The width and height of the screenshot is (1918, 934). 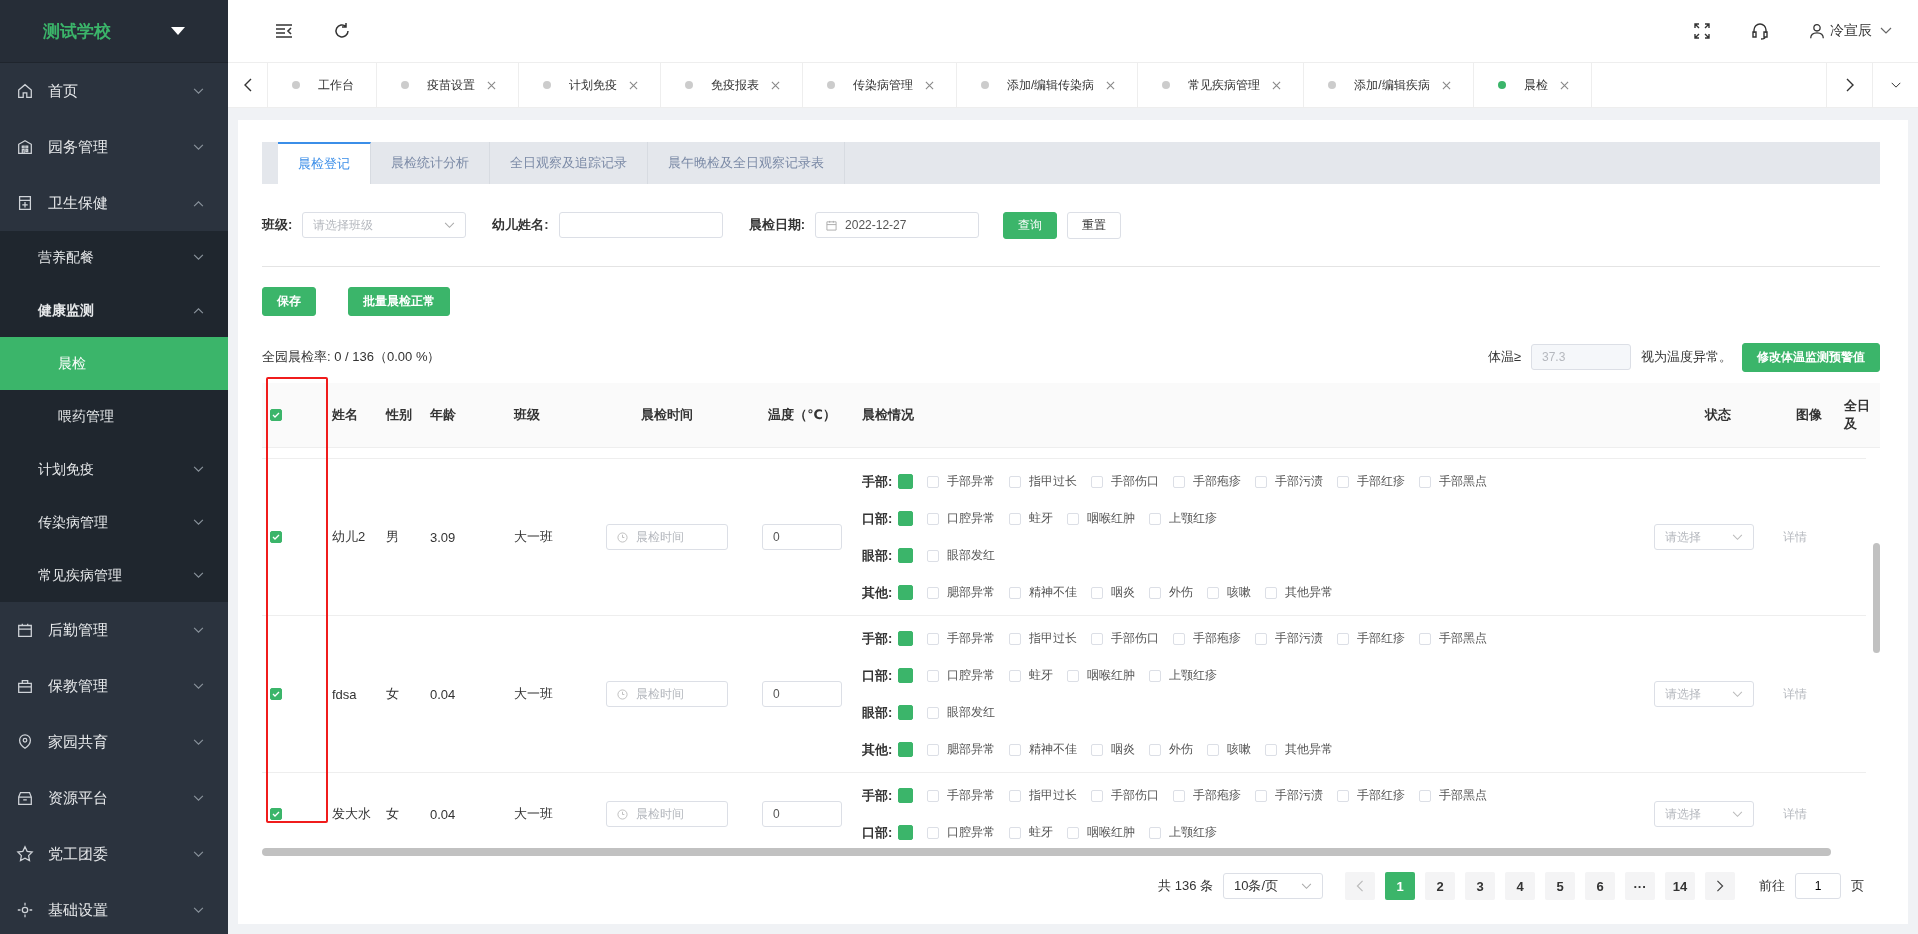 What do you see at coordinates (342, 31) in the screenshot?
I see `refresh-icon` at bounding box center [342, 31].